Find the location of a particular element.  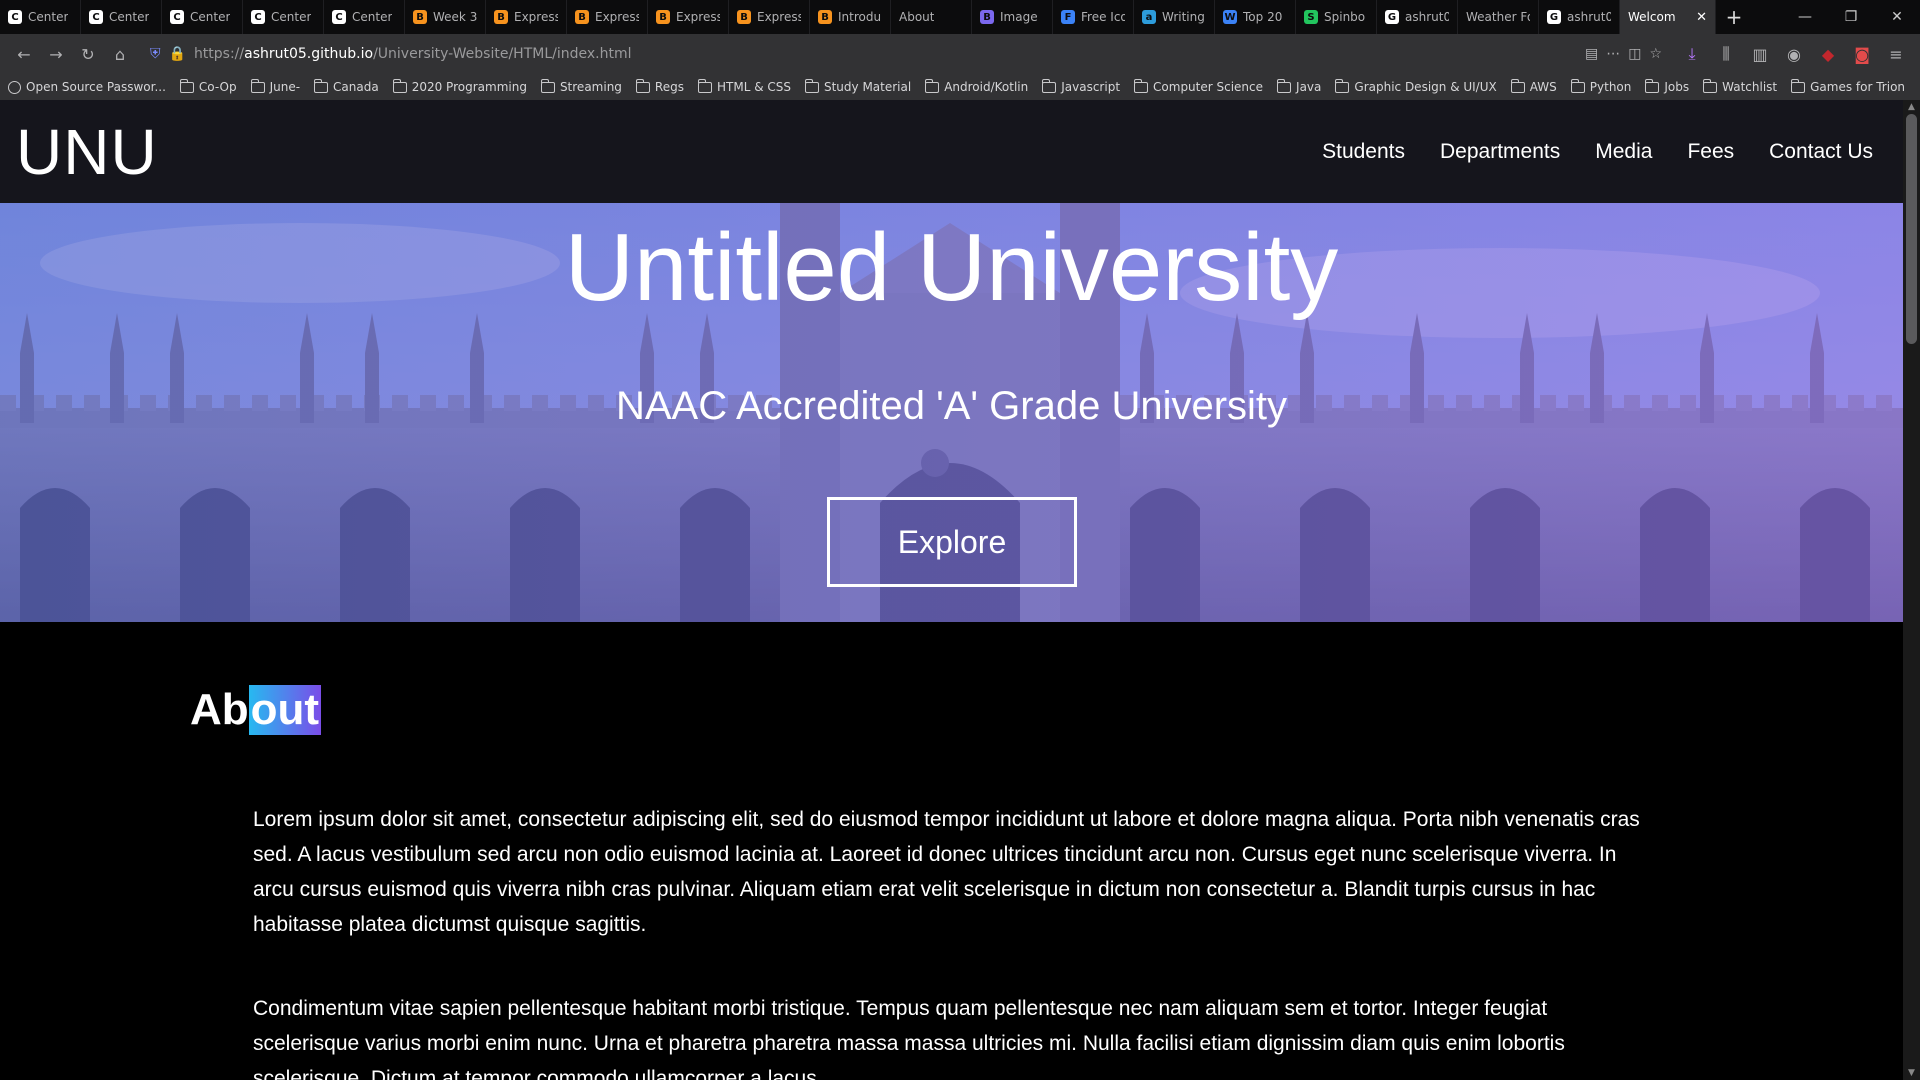

tab-favicon-icon: C is located at coordinates (15, 17).